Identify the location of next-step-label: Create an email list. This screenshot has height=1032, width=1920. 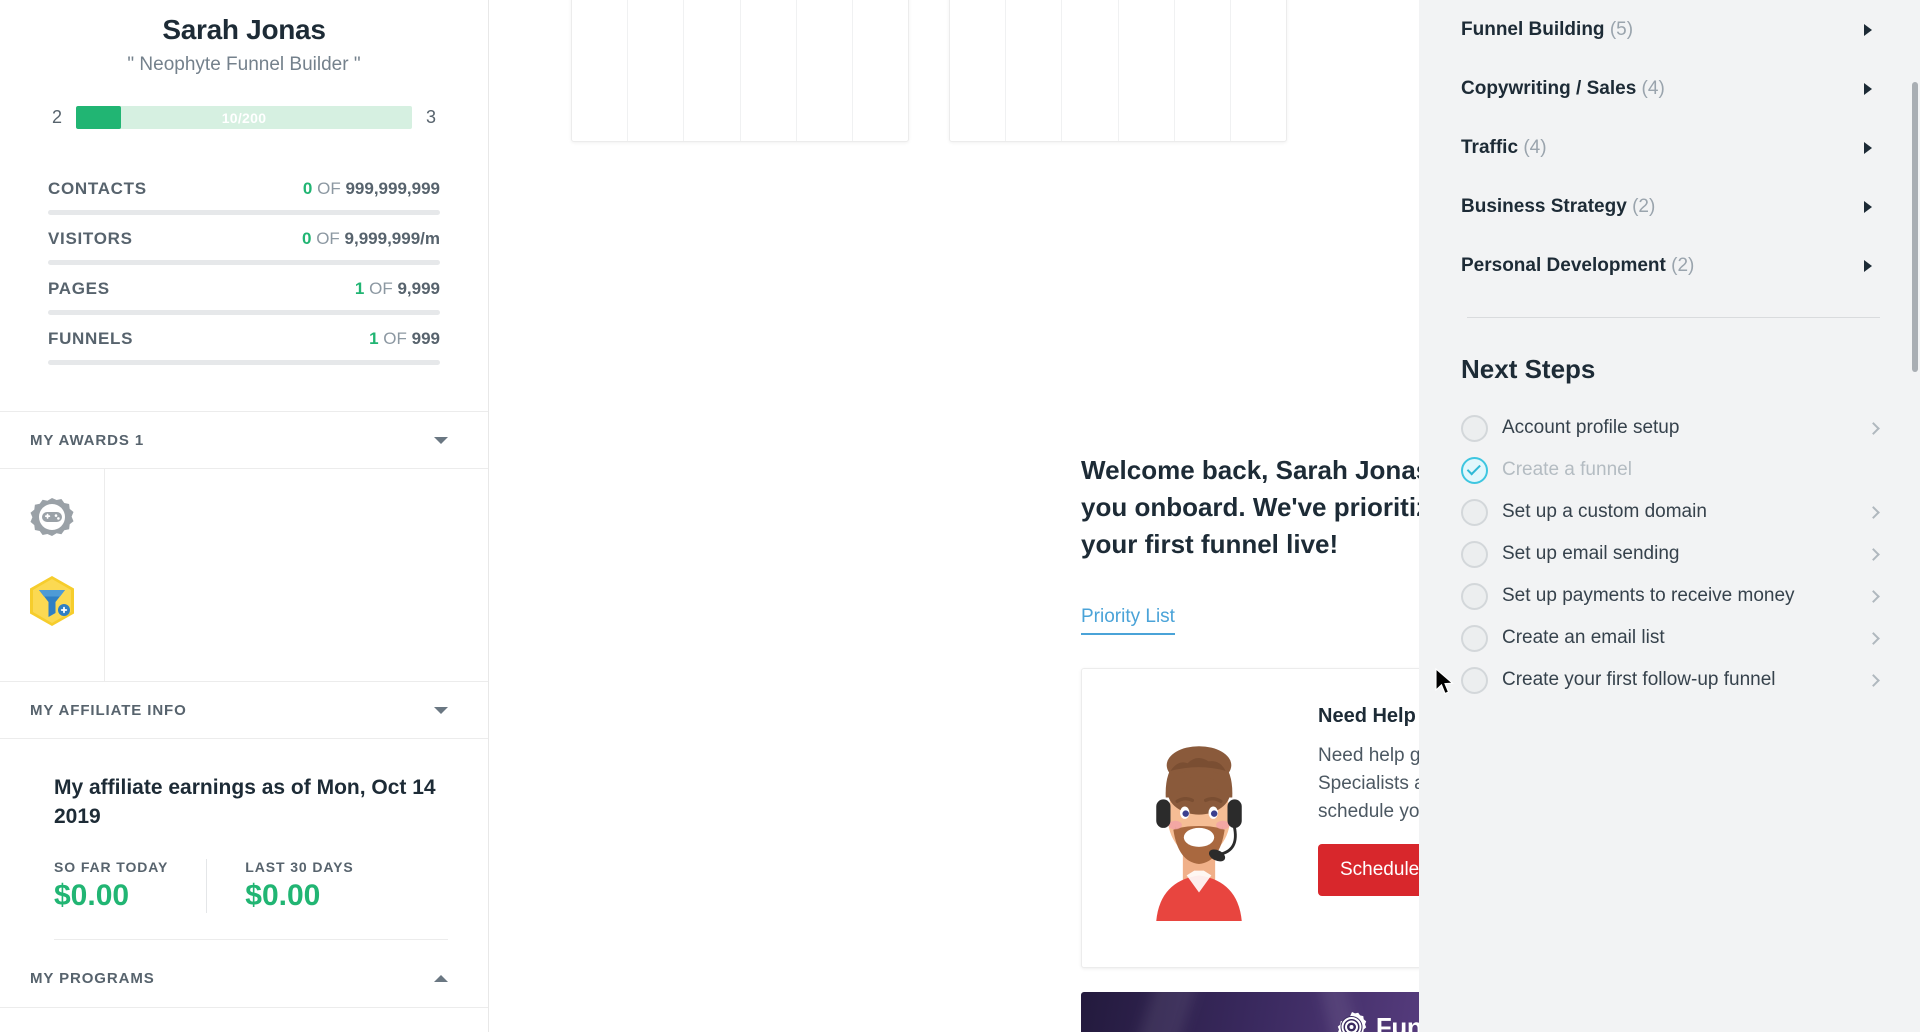
(1583, 637).